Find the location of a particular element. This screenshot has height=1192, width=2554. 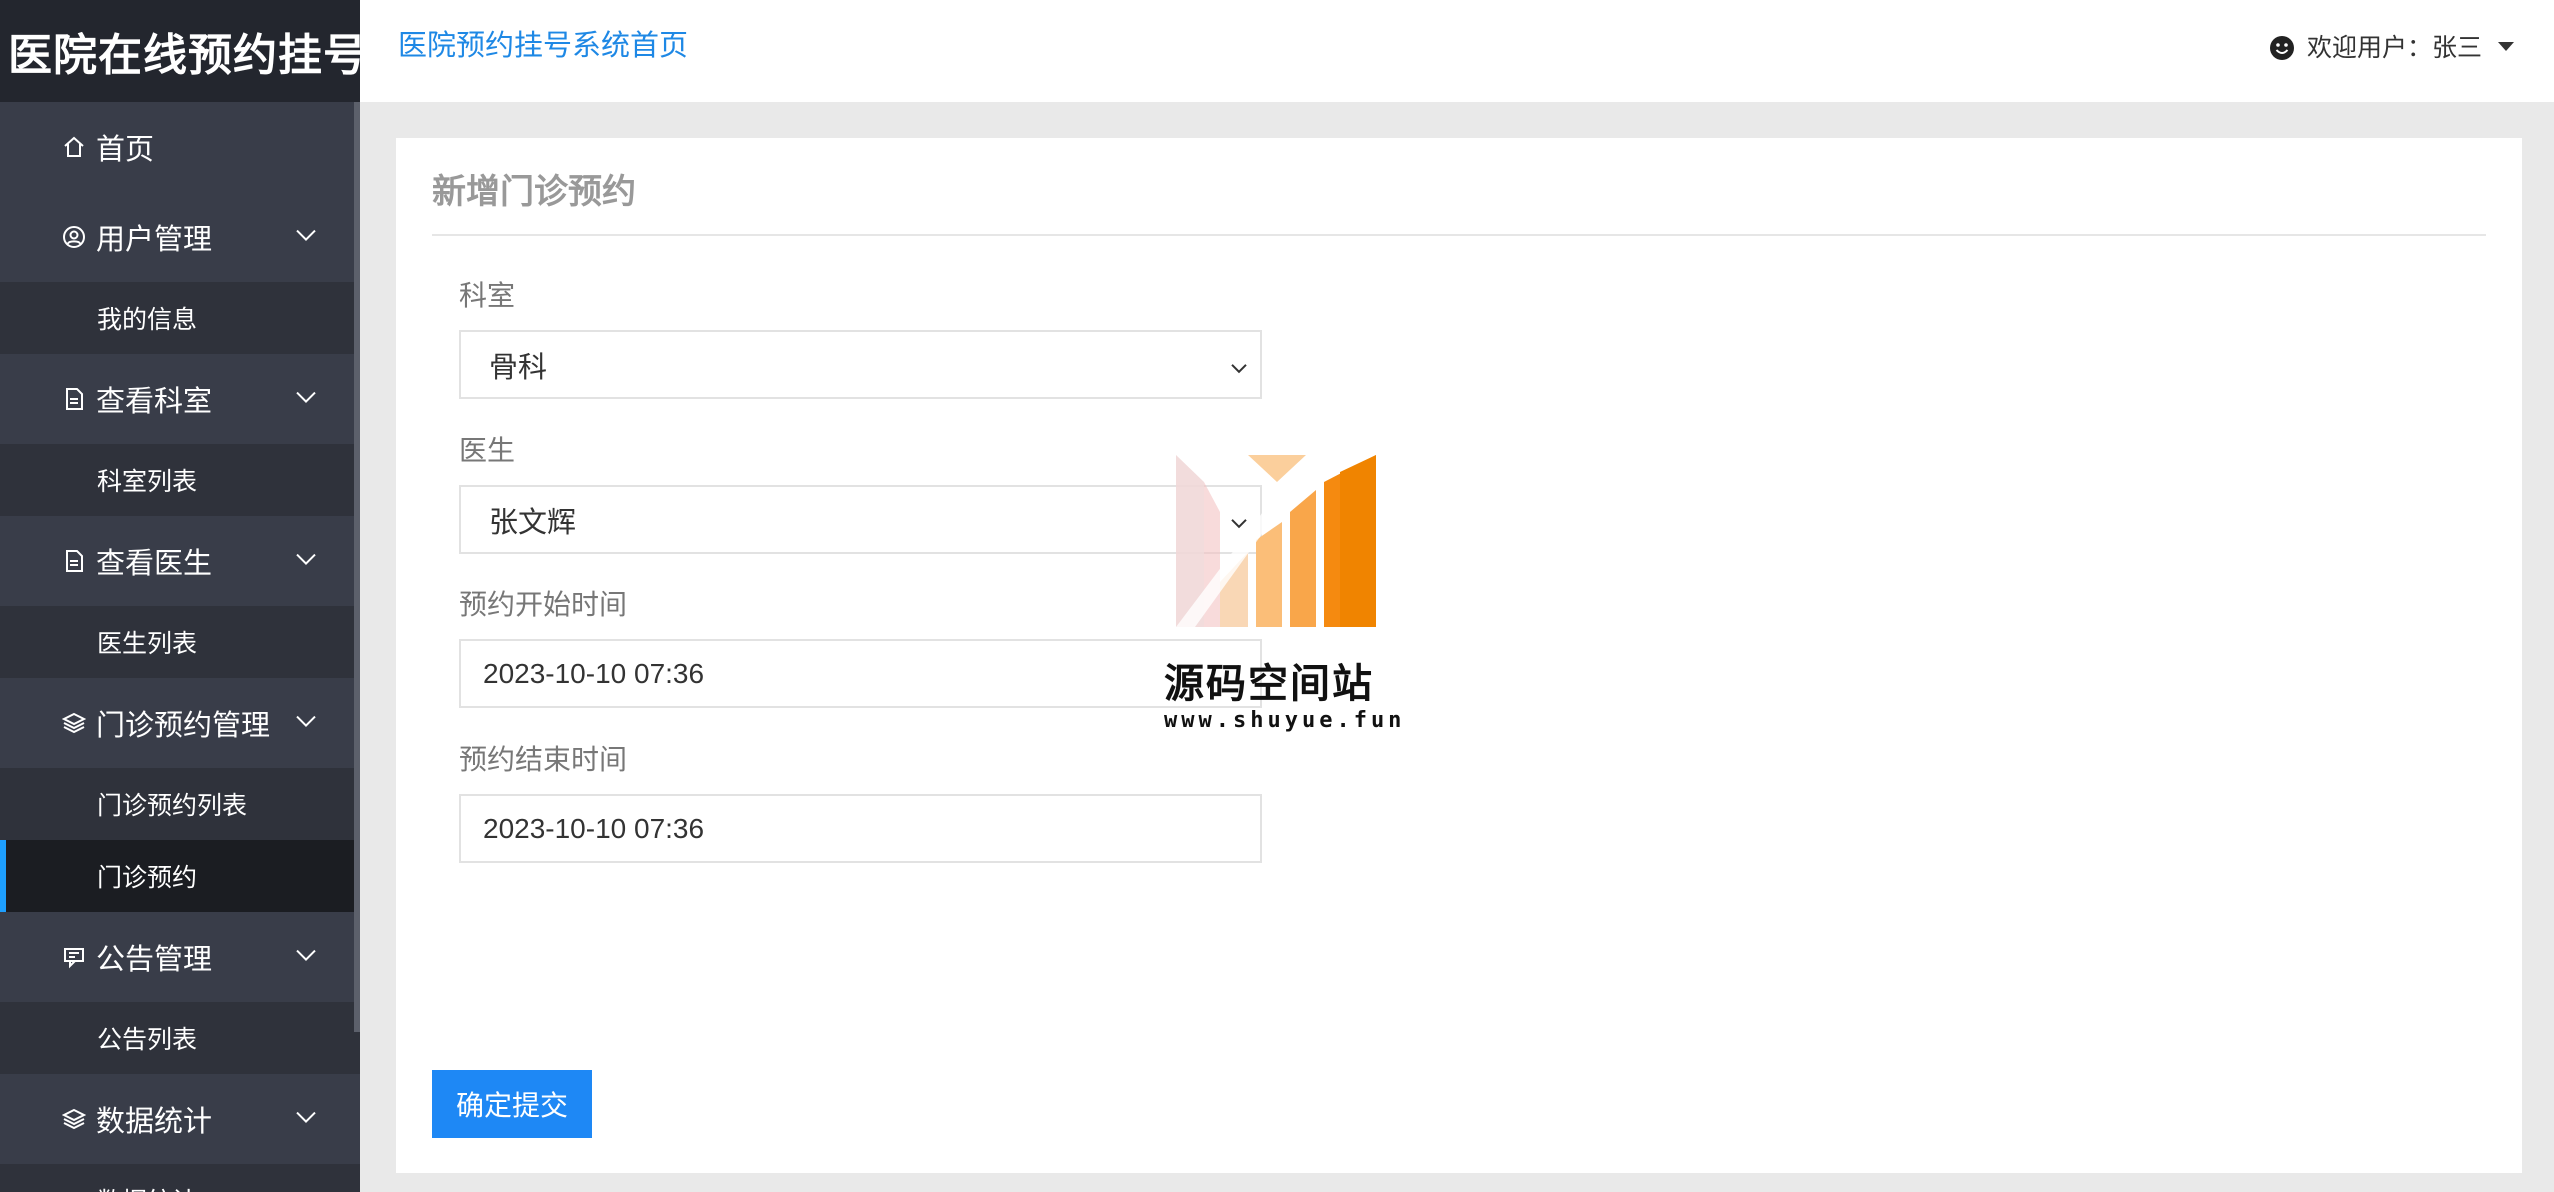

announcement-icon is located at coordinates (74, 957).